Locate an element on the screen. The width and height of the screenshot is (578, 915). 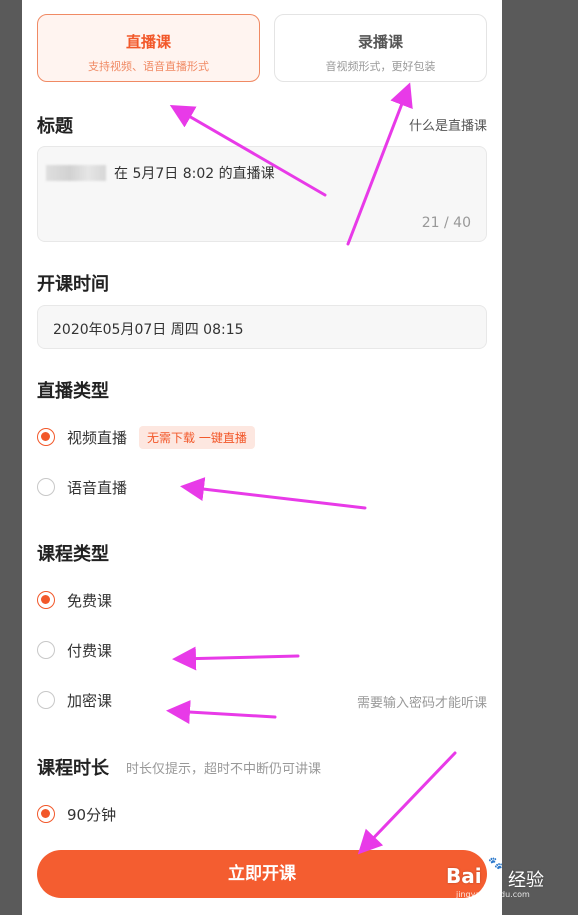
no-download-badge: 无需下载 一键直播 is located at coordinates (197, 437).